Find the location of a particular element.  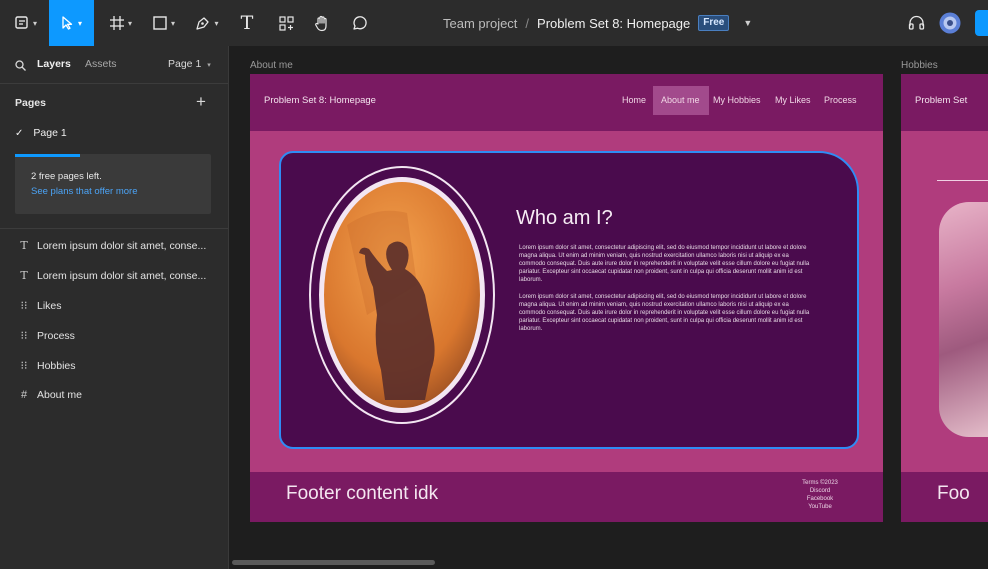

page-selector: Page 1 ▾ is located at coordinates (189, 64).